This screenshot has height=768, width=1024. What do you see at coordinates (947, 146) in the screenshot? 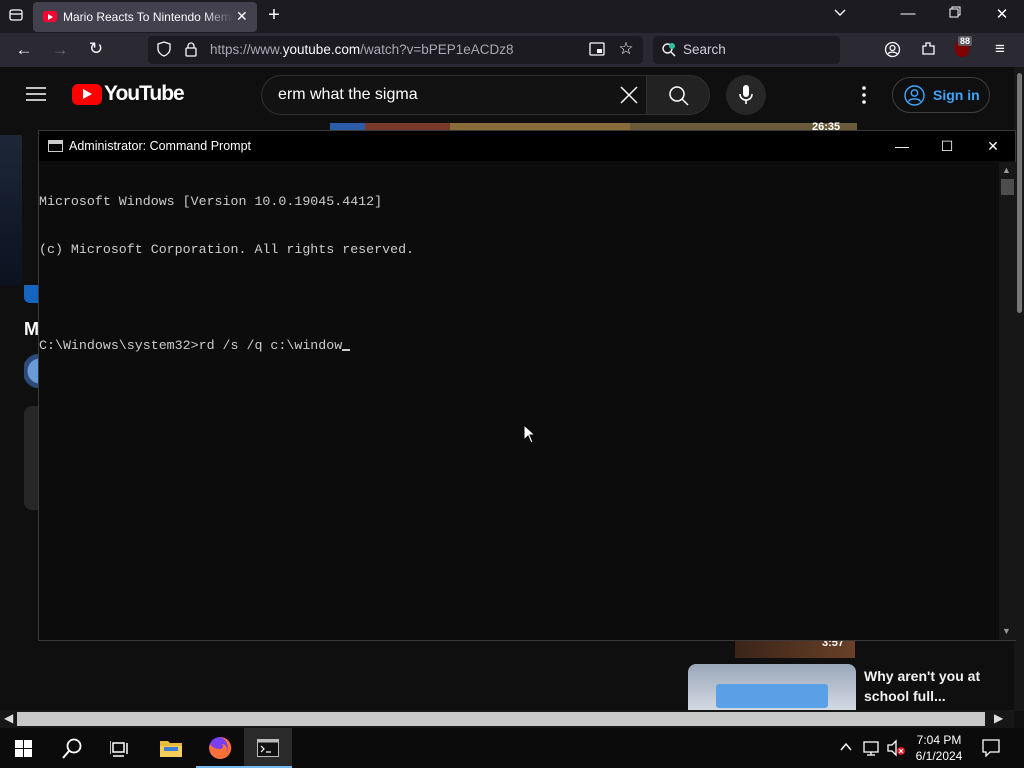
I see `cmd-maximize-button: ☐` at bounding box center [947, 146].